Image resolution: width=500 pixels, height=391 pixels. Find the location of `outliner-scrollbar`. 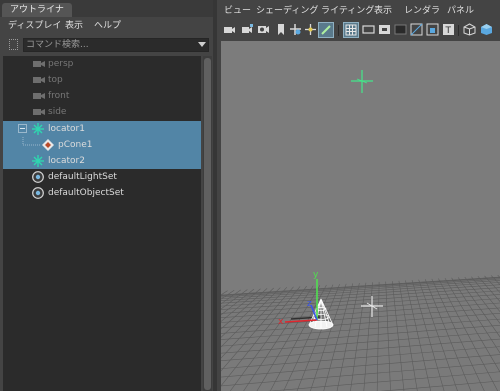

outliner-scrollbar is located at coordinates (207, 223).